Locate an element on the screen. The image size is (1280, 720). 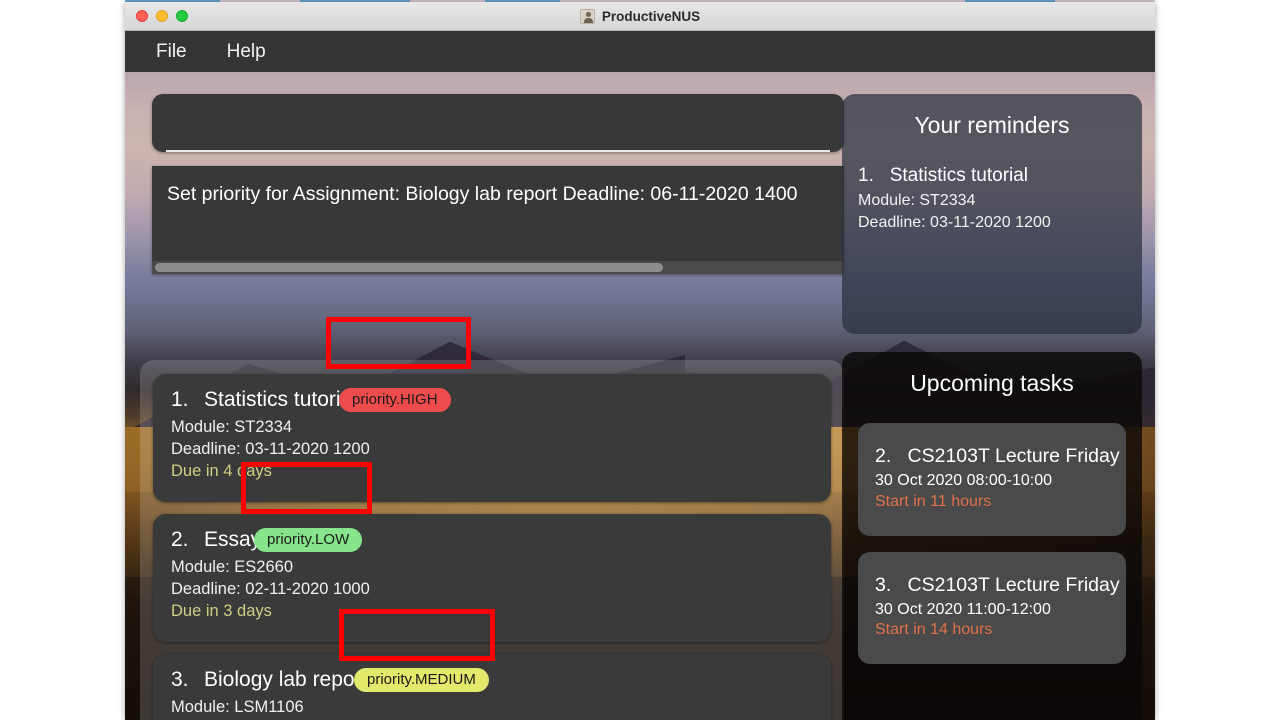
upcoming-start: Start in 11 hours is located at coordinates (933, 501).